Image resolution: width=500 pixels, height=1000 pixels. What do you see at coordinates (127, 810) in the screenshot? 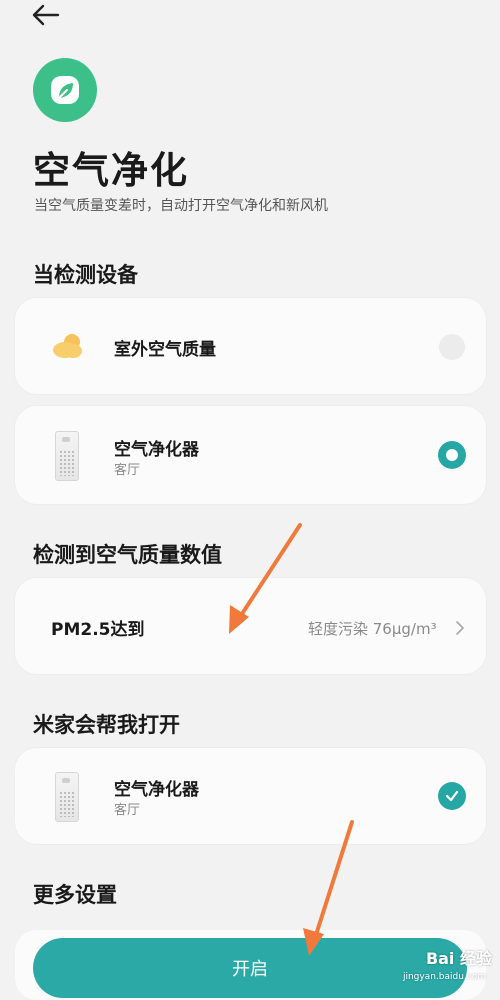
I see `open-device-room: 客厅` at bounding box center [127, 810].